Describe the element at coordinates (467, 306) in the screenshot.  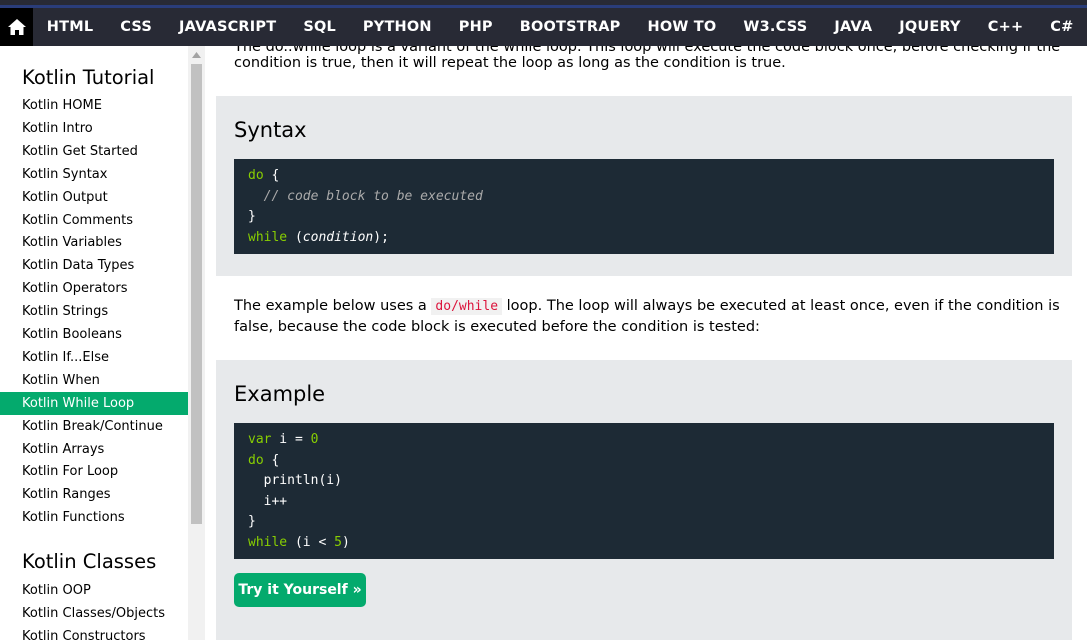
I see `inline-code: do/while` at that location.